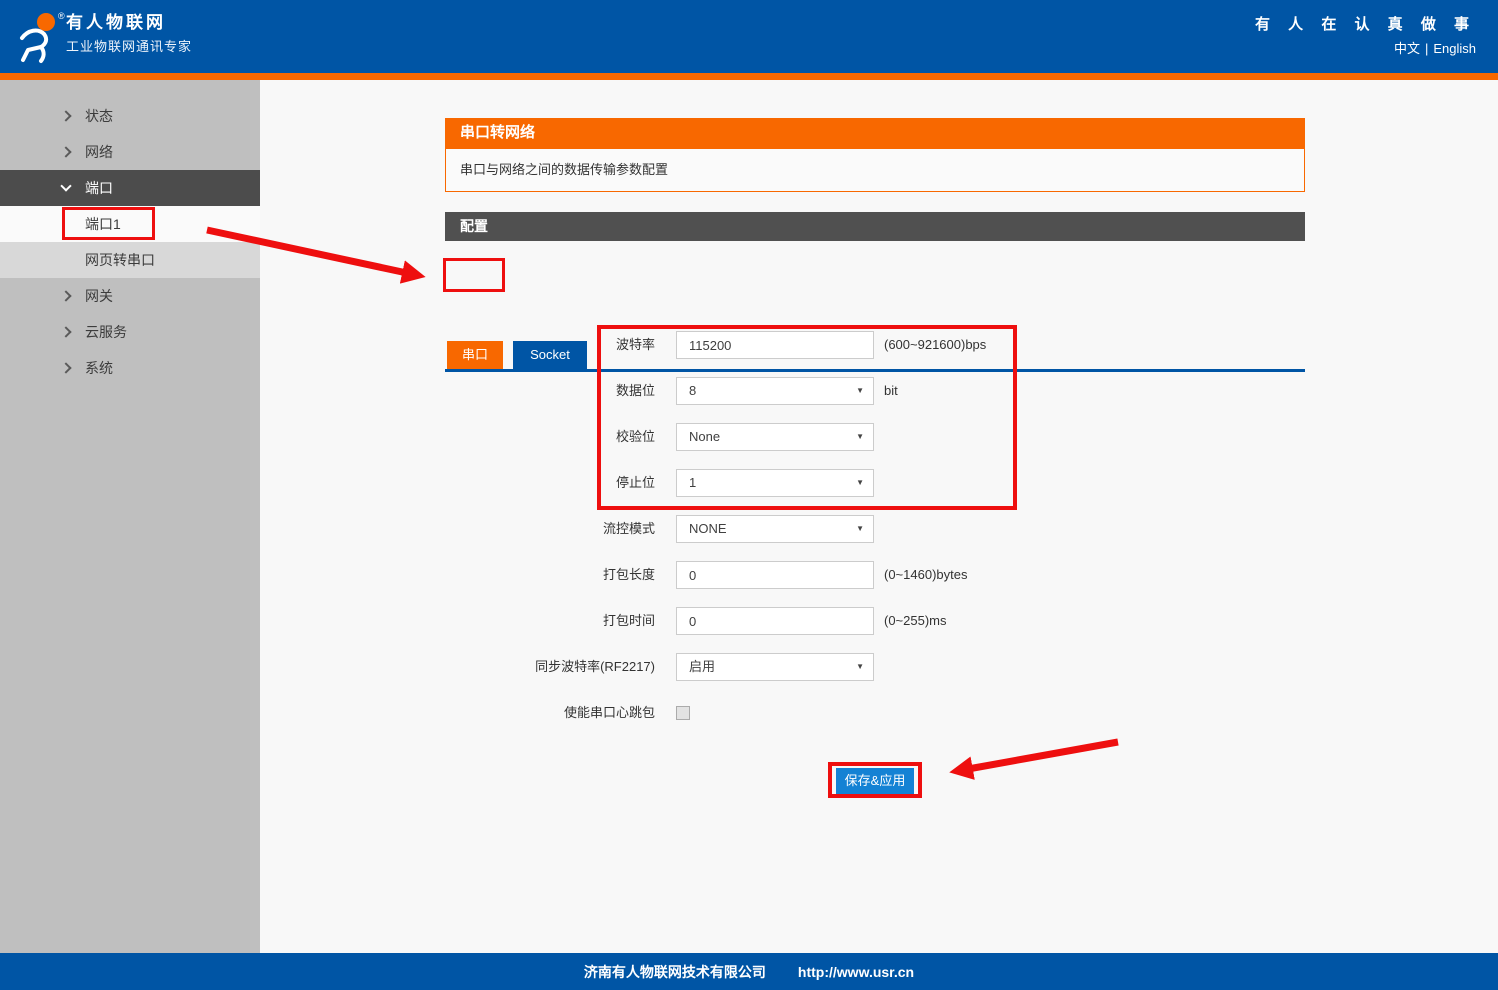 The image size is (1498, 990). Describe the element at coordinates (628, 620) in the screenshot. I see `packtime-label: 打包时间` at that location.